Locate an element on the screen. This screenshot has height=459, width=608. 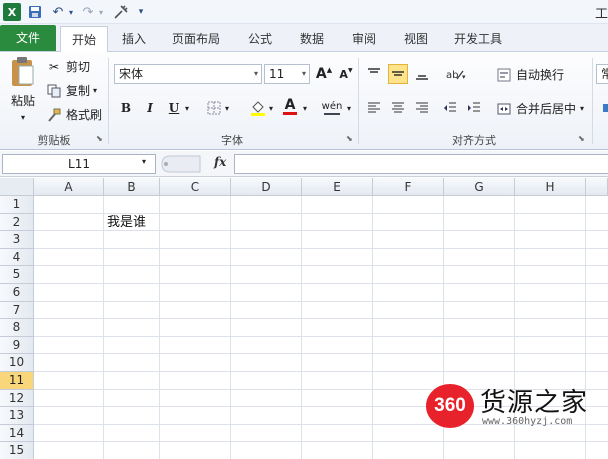
row-header: 8 is located at coordinates (17, 328).